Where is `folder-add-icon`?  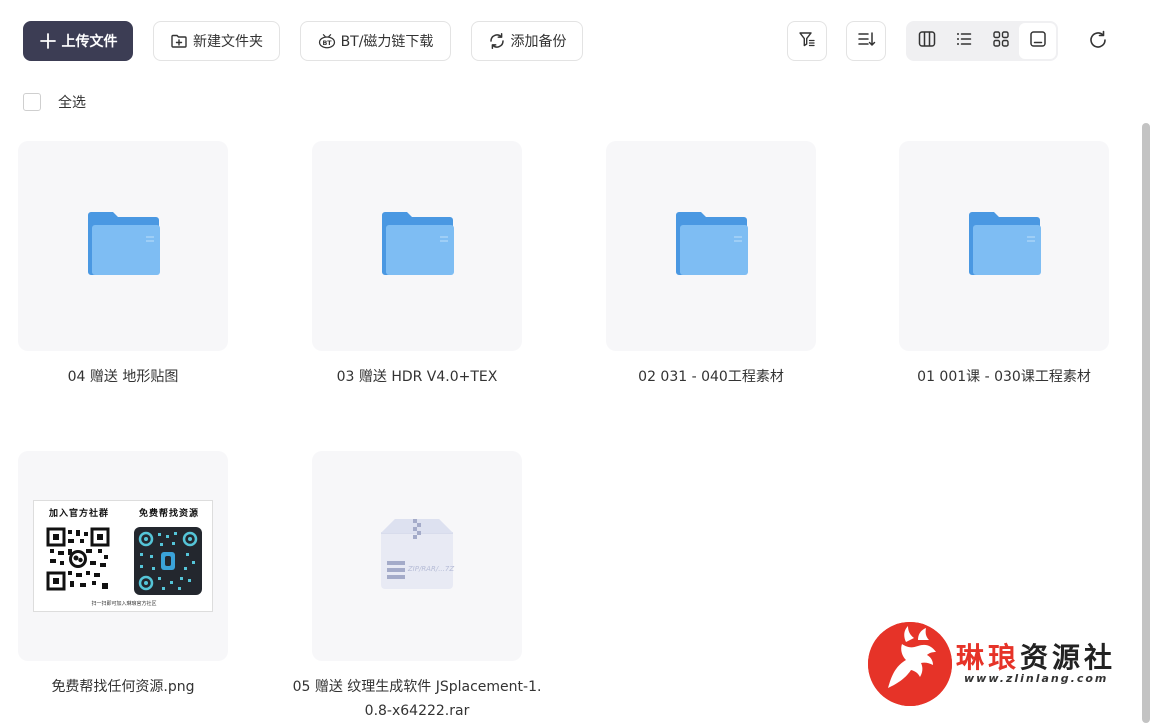
folder-add-icon is located at coordinates (179, 41).